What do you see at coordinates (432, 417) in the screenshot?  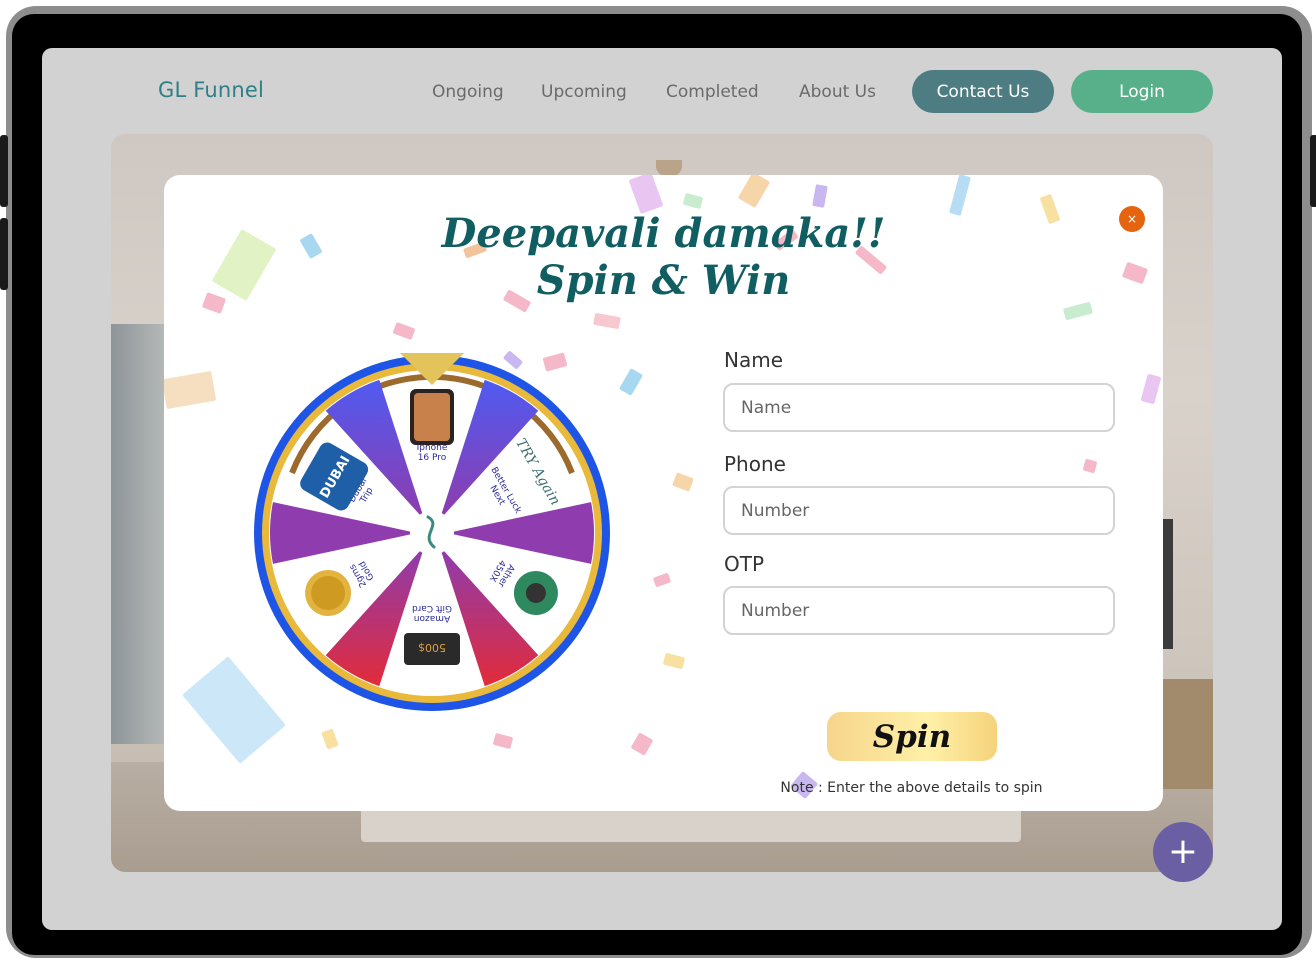 I see `phone-screen` at bounding box center [432, 417].